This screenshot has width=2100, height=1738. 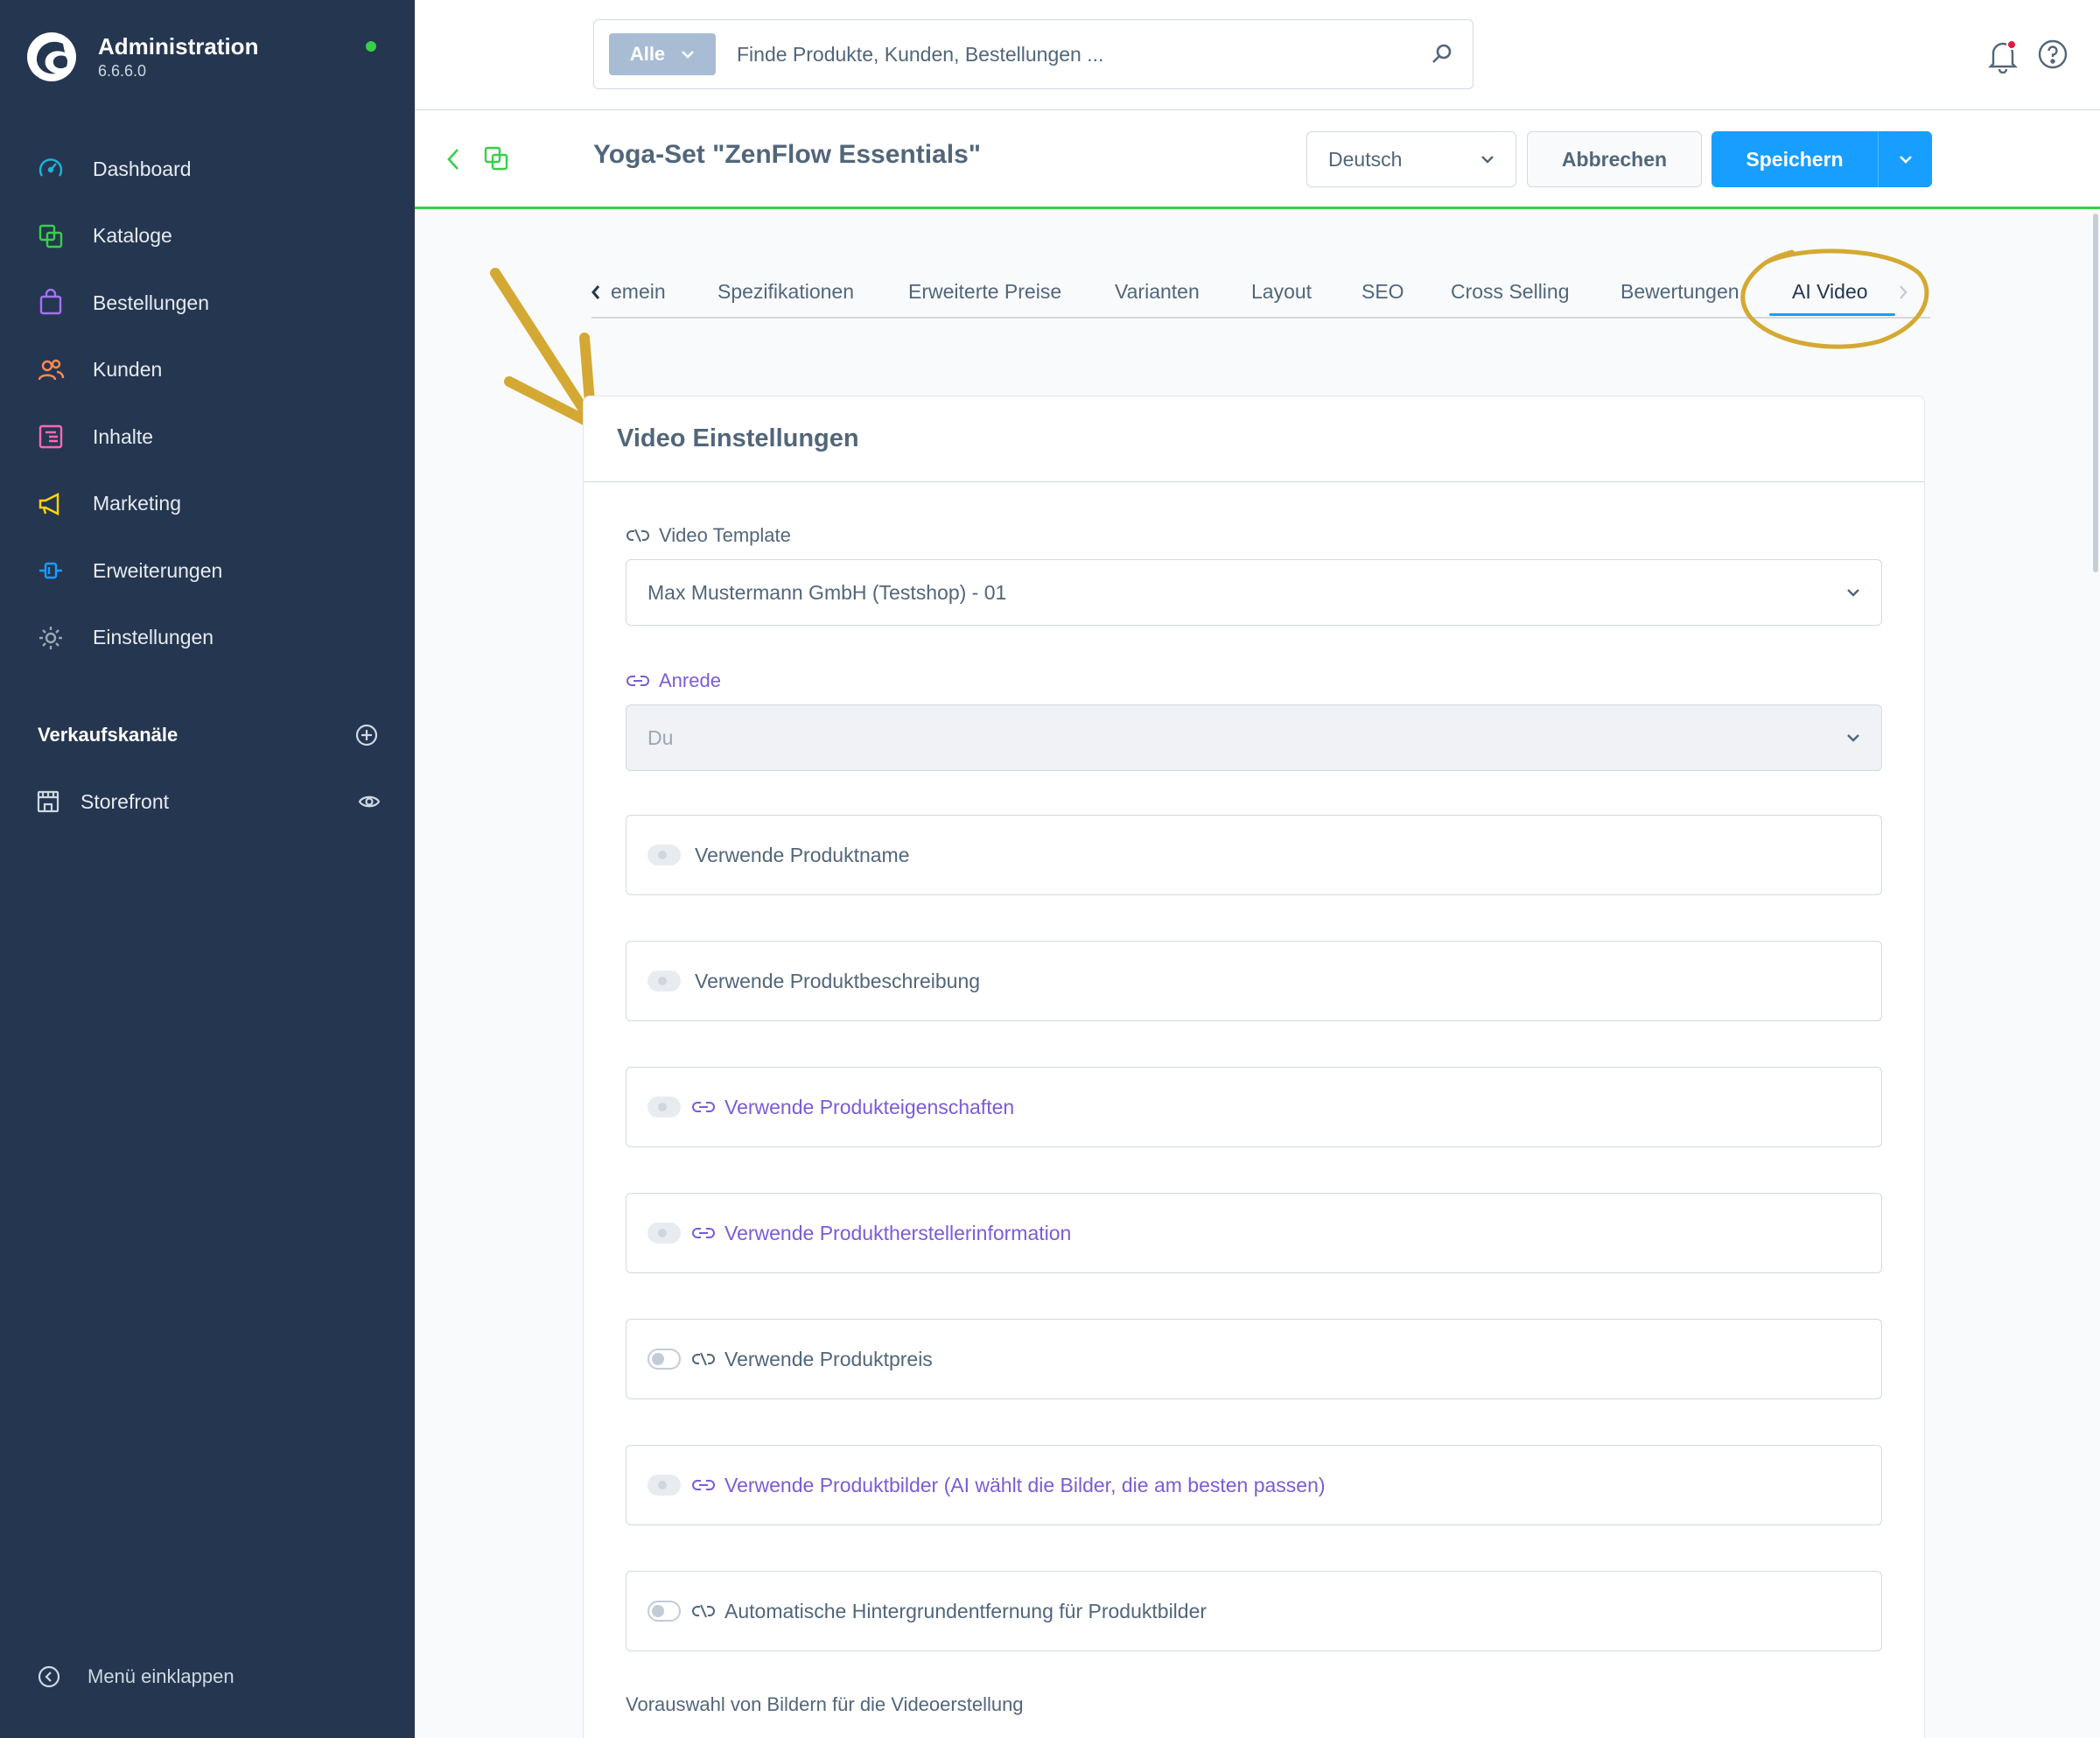 What do you see at coordinates (137, 503) in the screenshot?
I see `sidebar-item-label: Marketing` at bounding box center [137, 503].